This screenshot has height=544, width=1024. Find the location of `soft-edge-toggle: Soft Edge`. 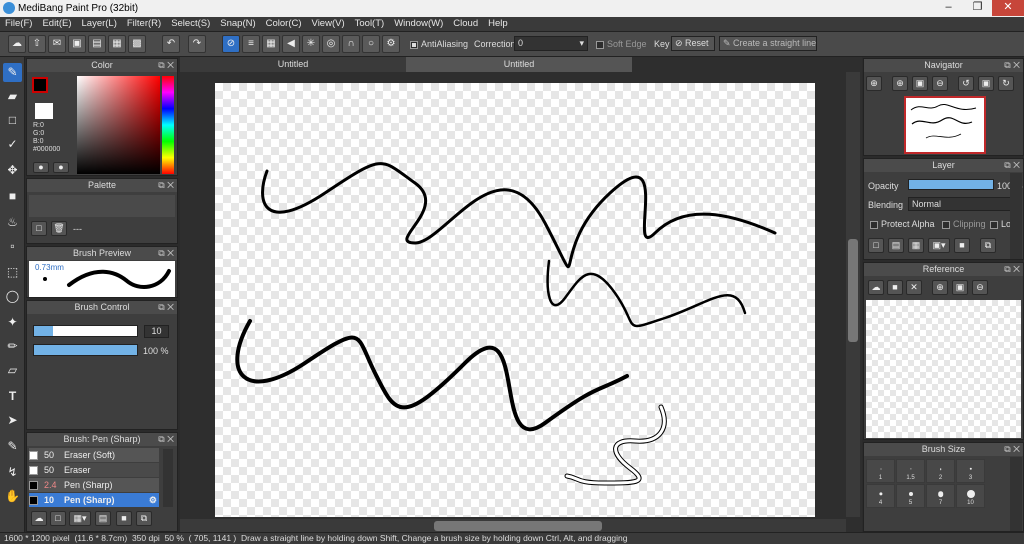

soft-edge-toggle: Soft Edge is located at coordinates (621, 44).